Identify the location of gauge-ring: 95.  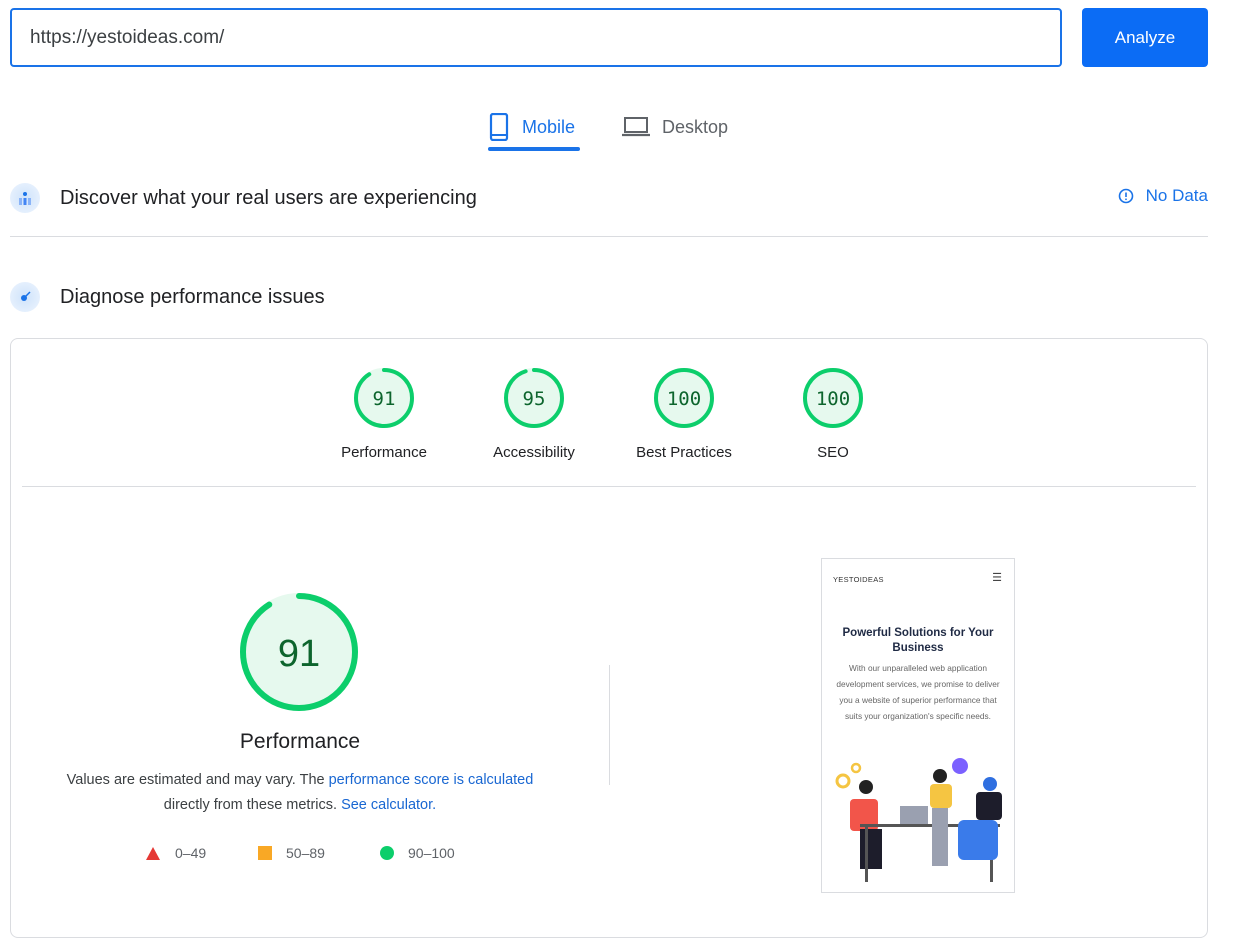
(534, 398).